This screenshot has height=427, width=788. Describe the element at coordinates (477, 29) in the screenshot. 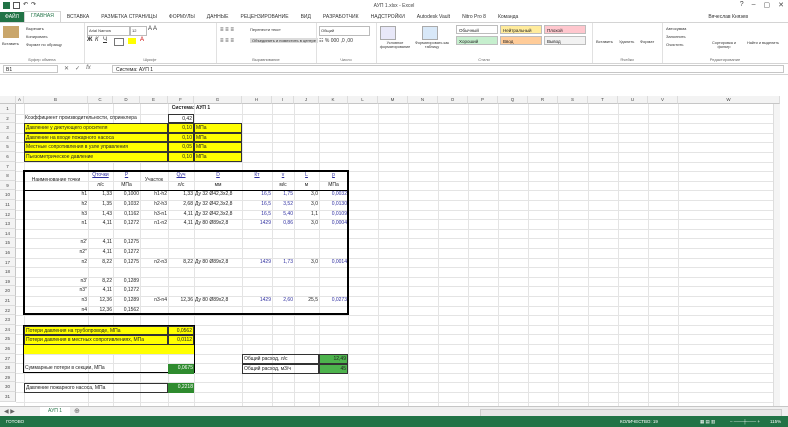

I see `style-normal: Обычный` at that location.